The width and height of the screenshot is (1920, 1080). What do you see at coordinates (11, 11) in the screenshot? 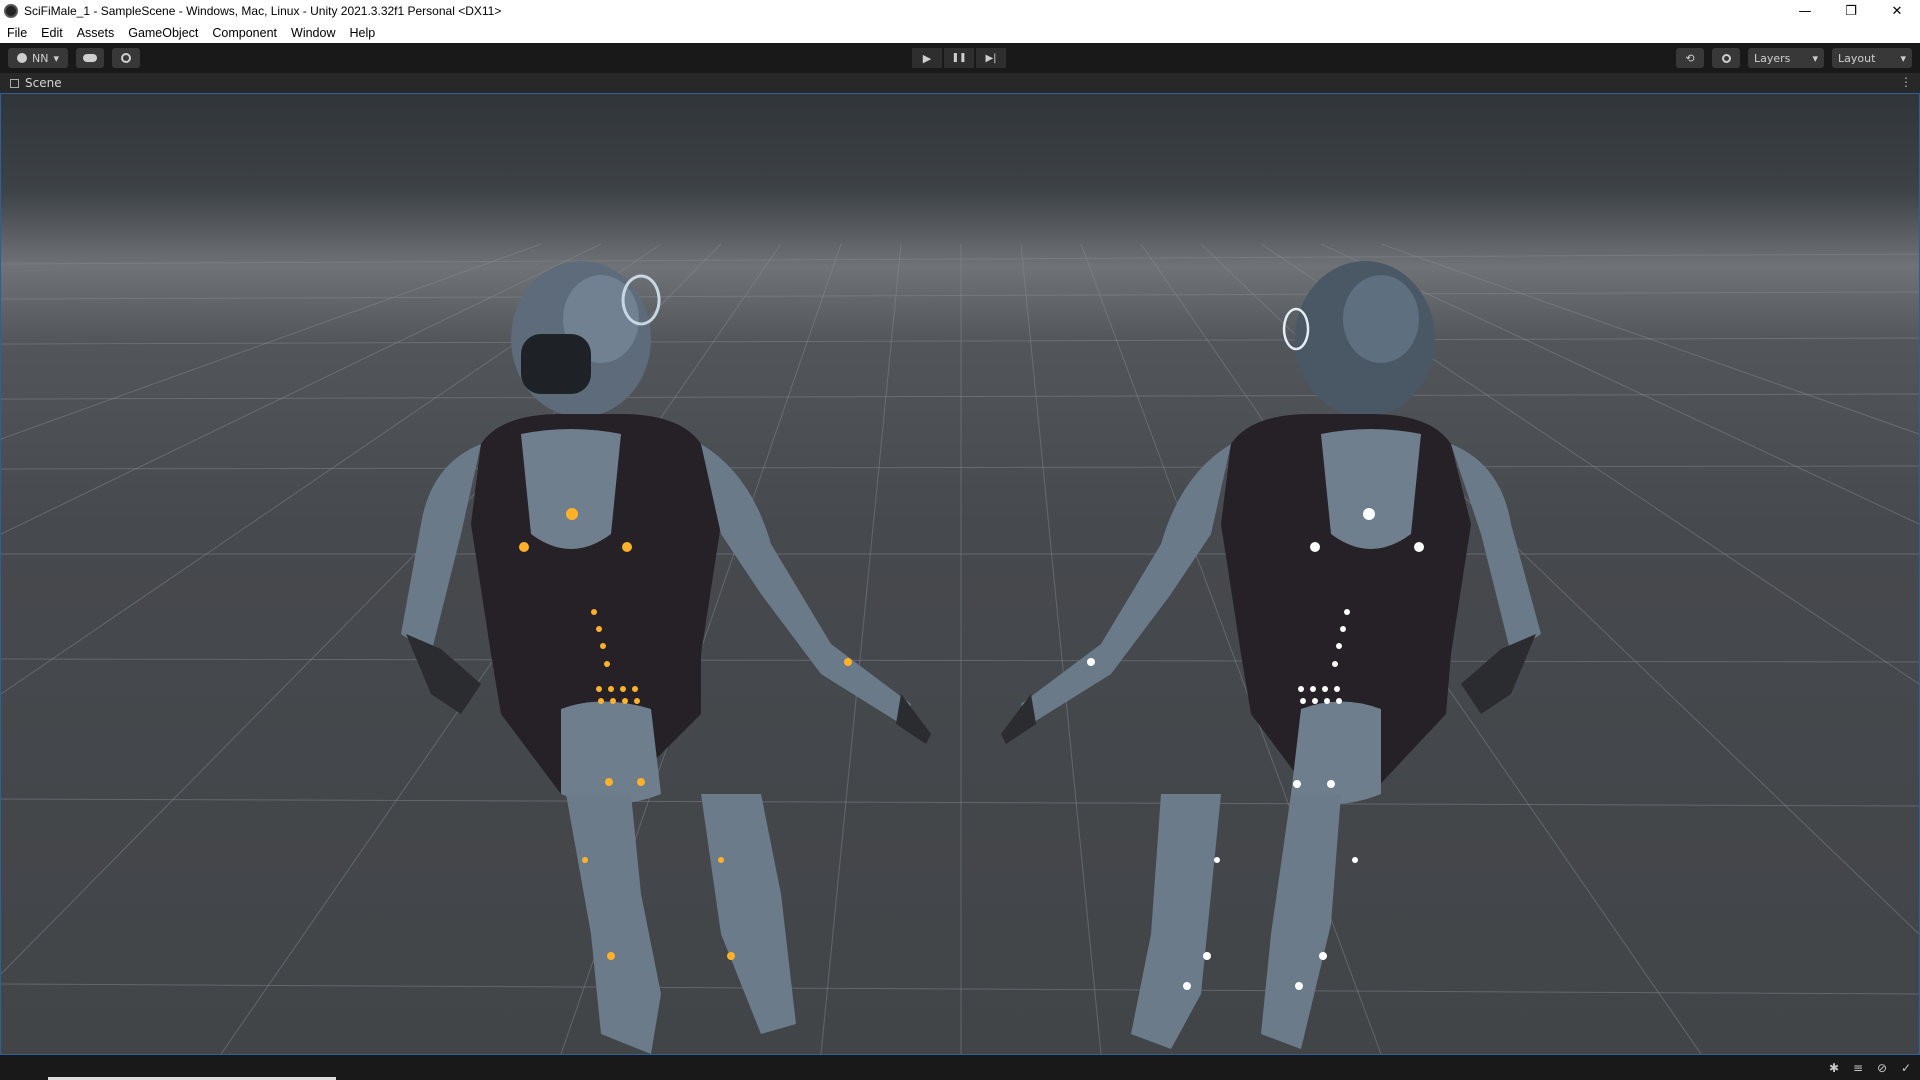
I see `unity-logo-icon` at bounding box center [11, 11].